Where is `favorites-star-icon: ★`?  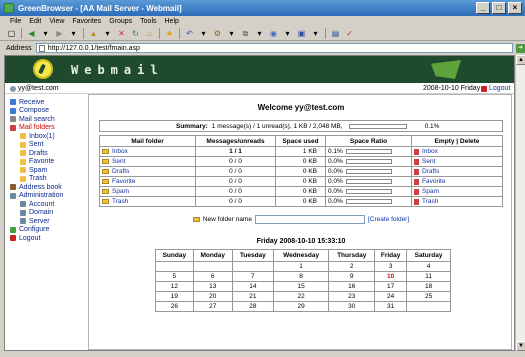 favorites-star-icon: ★ is located at coordinates (169, 33).